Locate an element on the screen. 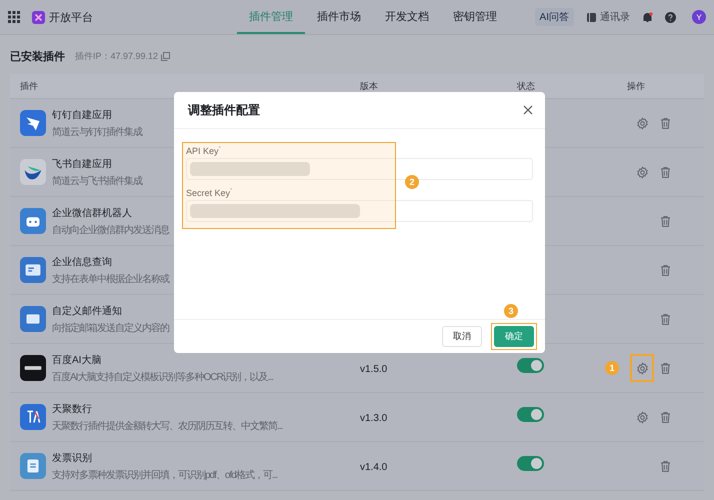 Image resolution: width=714 pixels, height=500 pixels. bird-app-icon is located at coordinates (33, 123).